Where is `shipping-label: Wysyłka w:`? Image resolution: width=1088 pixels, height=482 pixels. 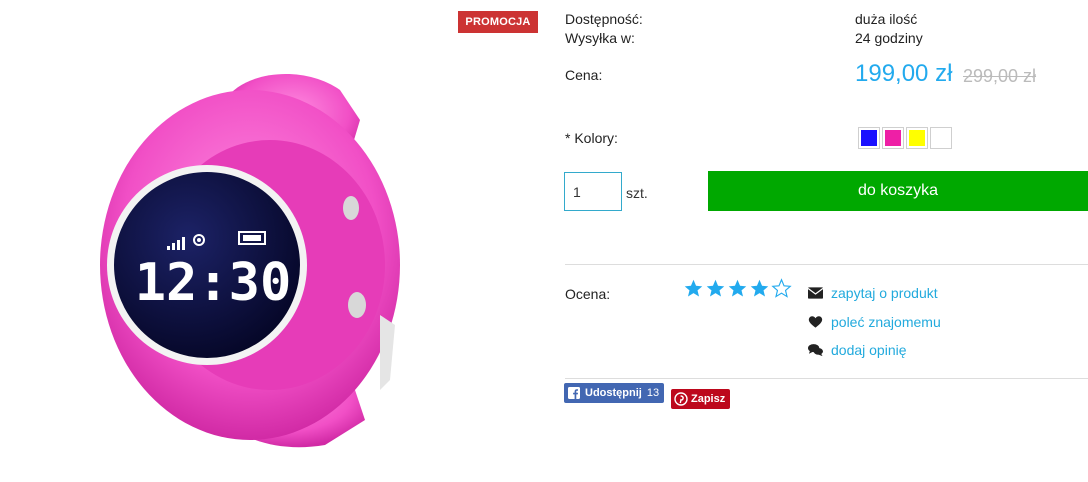
shipping-label: Wysyłka w: is located at coordinates (600, 38).